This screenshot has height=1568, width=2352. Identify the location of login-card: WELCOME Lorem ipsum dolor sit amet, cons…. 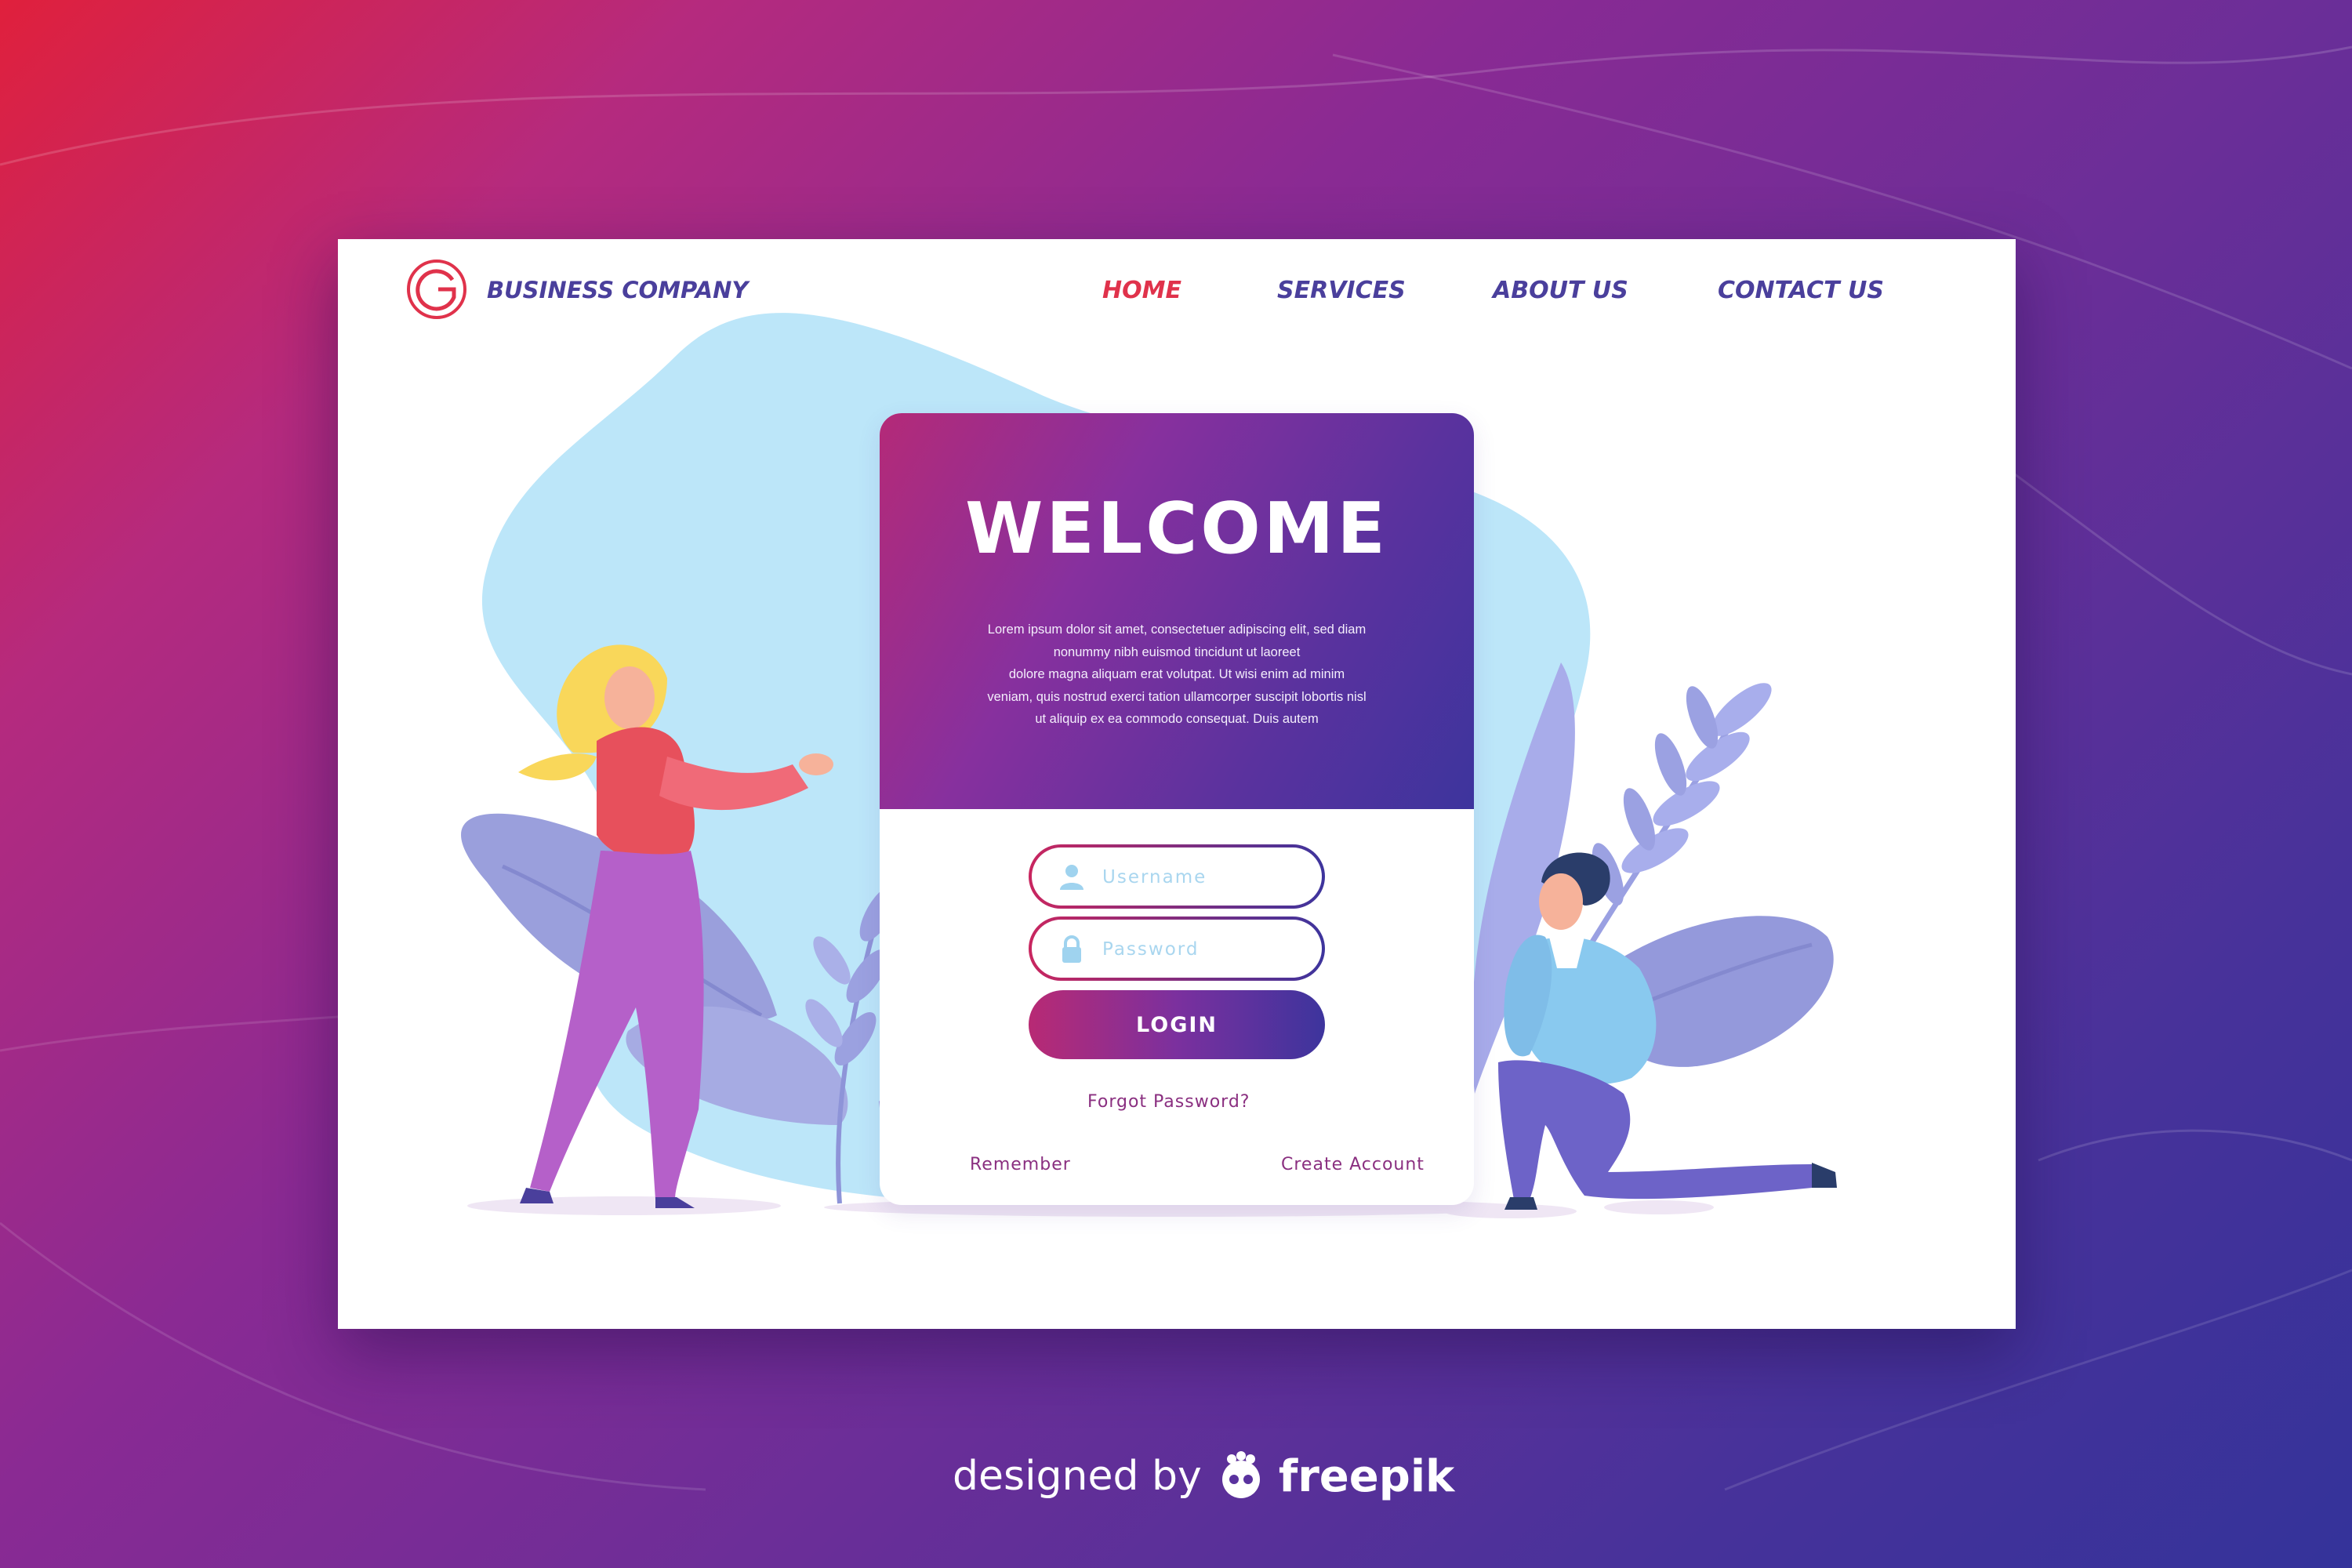
(1177, 809).